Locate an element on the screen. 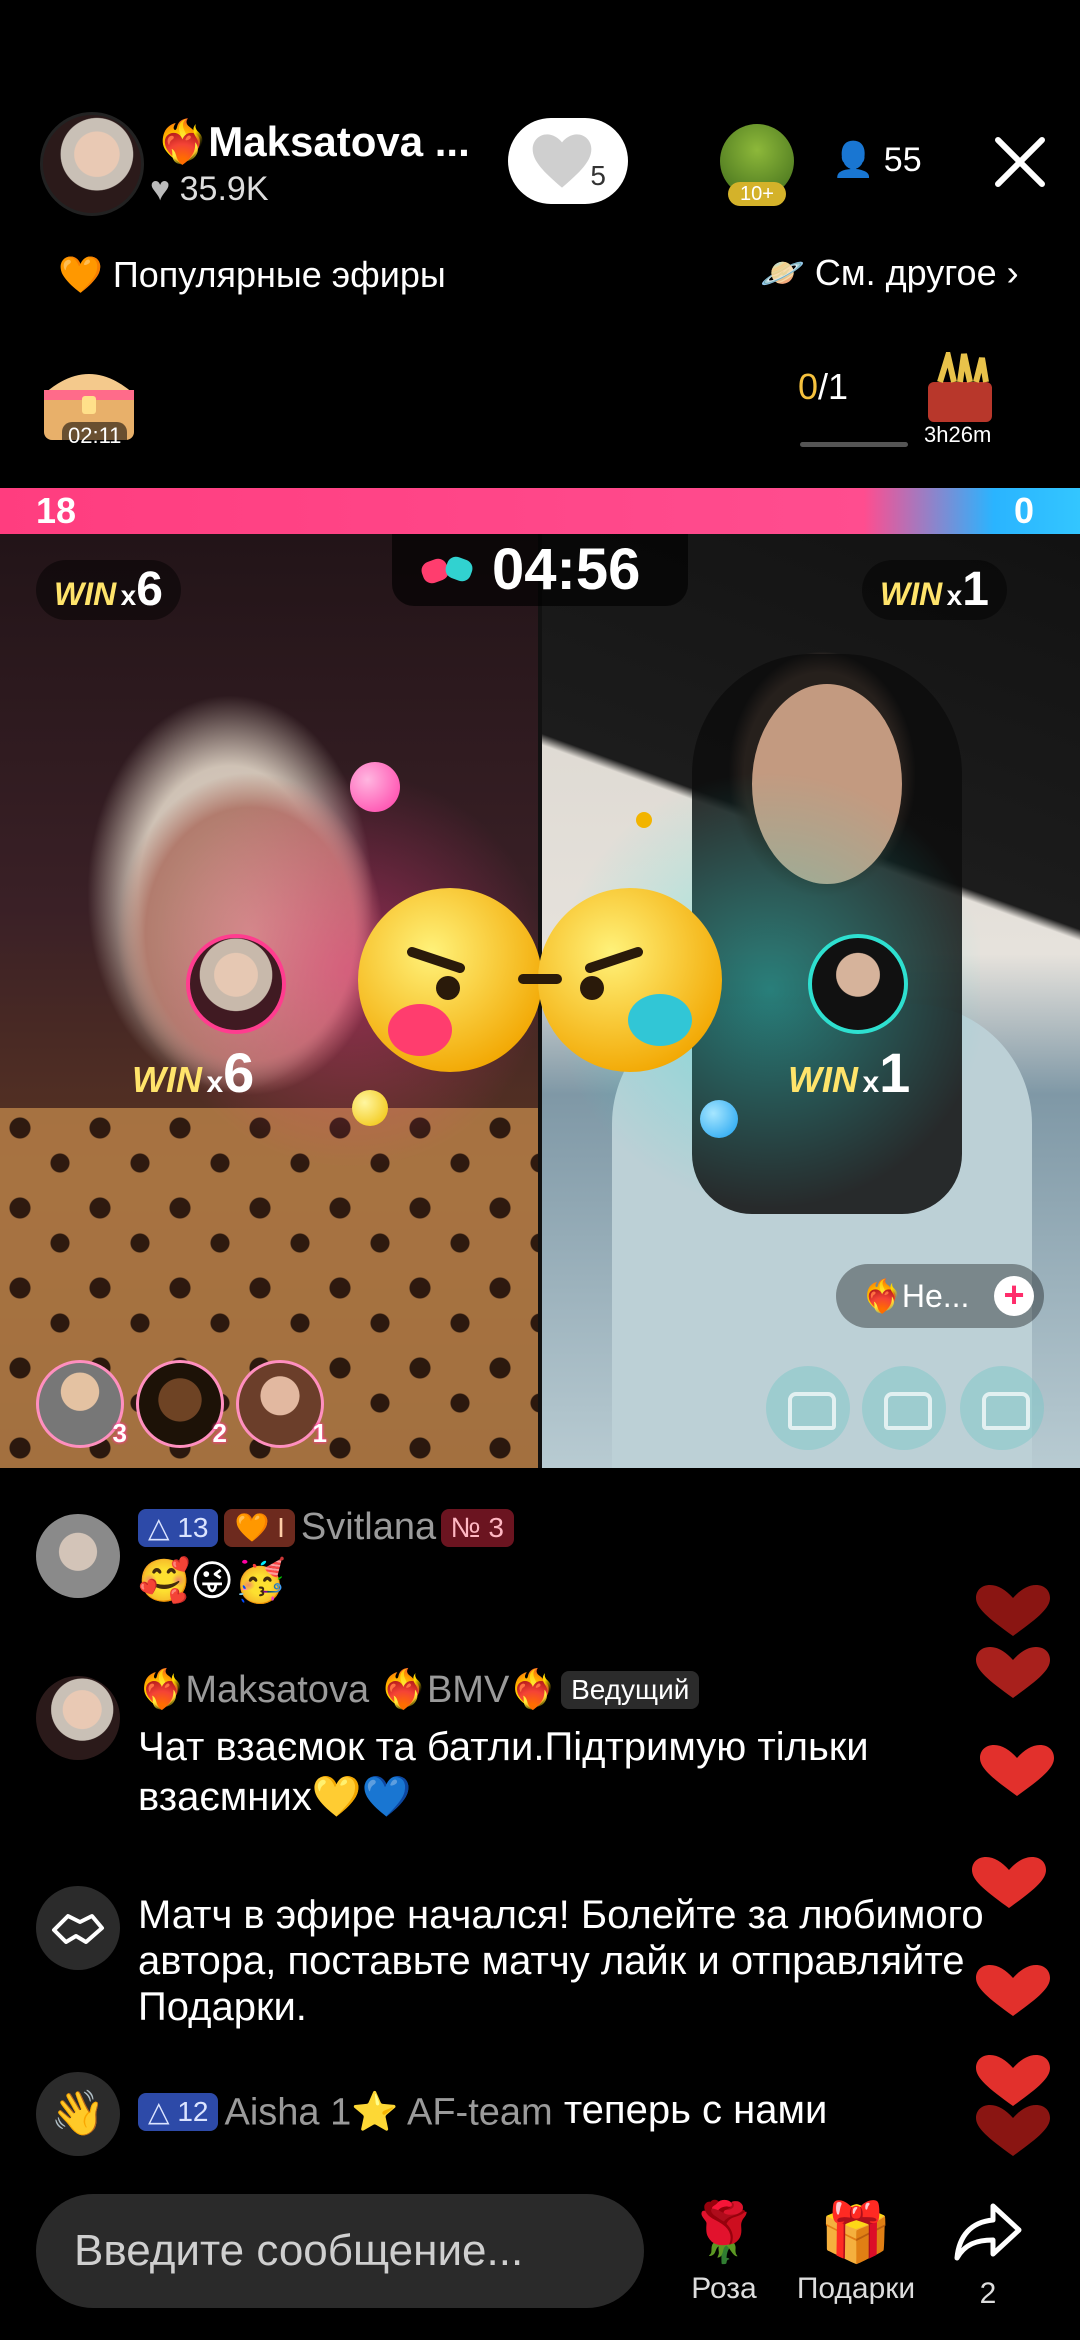 This screenshot has height=2340, width=1080. left-top-supporter-3: 3 is located at coordinates (81, 1404).